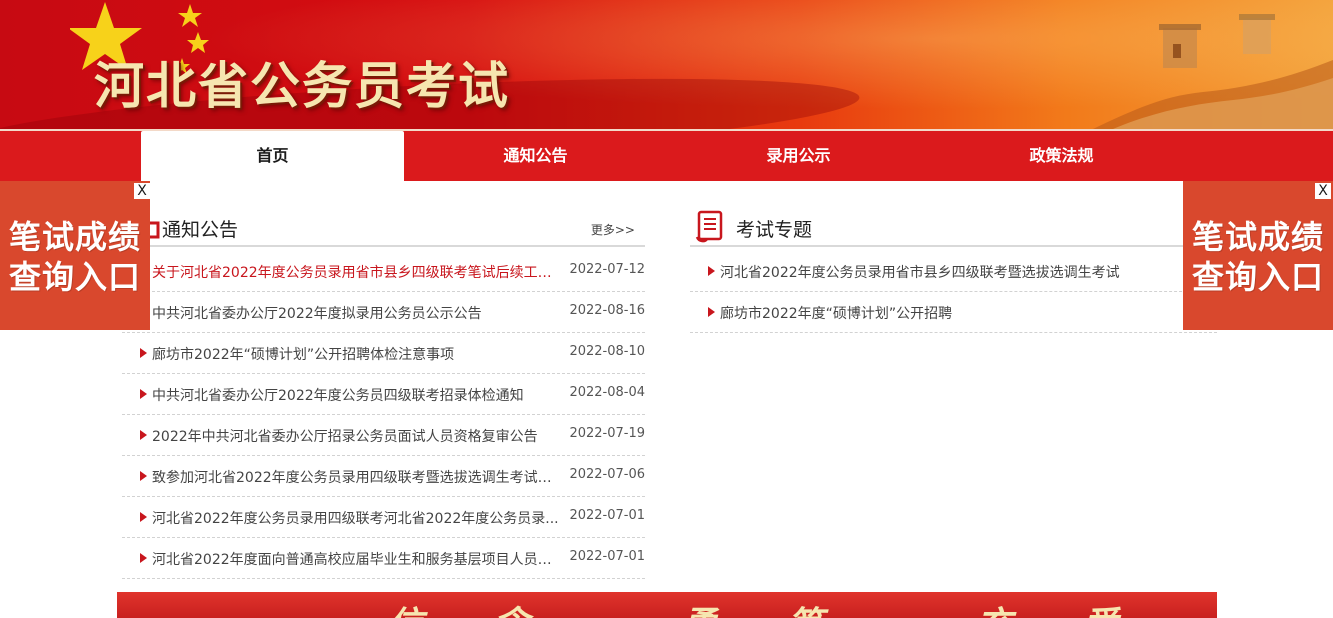 This screenshot has width=1333, height=618. Describe the element at coordinates (607, 269) in the screenshot. I see `list-item-date: 2022-07-12` at that location.